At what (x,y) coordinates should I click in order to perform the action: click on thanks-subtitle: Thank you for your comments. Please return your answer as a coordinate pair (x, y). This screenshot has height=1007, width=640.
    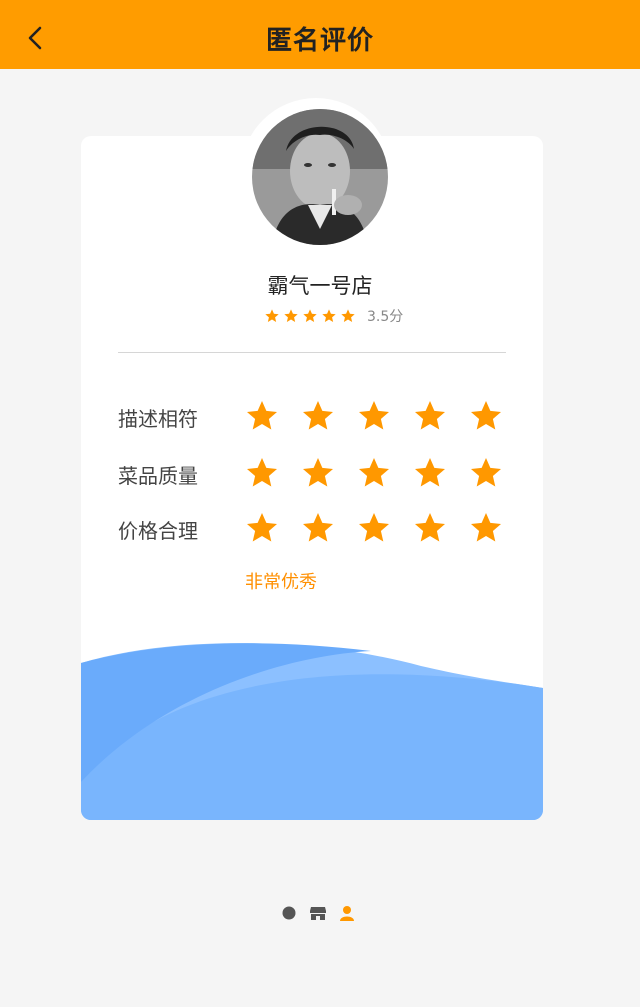
    Looking at the image, I should click on (320, 627).